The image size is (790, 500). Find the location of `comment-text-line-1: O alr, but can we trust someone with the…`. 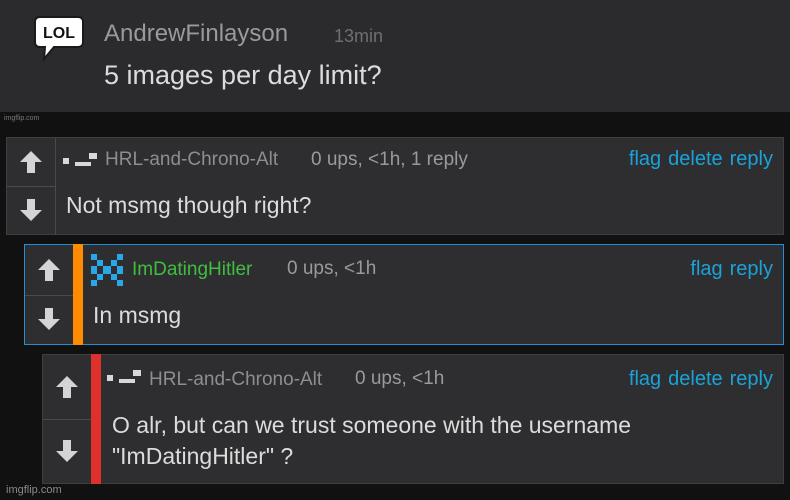

comment-text-line-1: O alr, but can we trust someone with the… is located at coordinates (372, 425).